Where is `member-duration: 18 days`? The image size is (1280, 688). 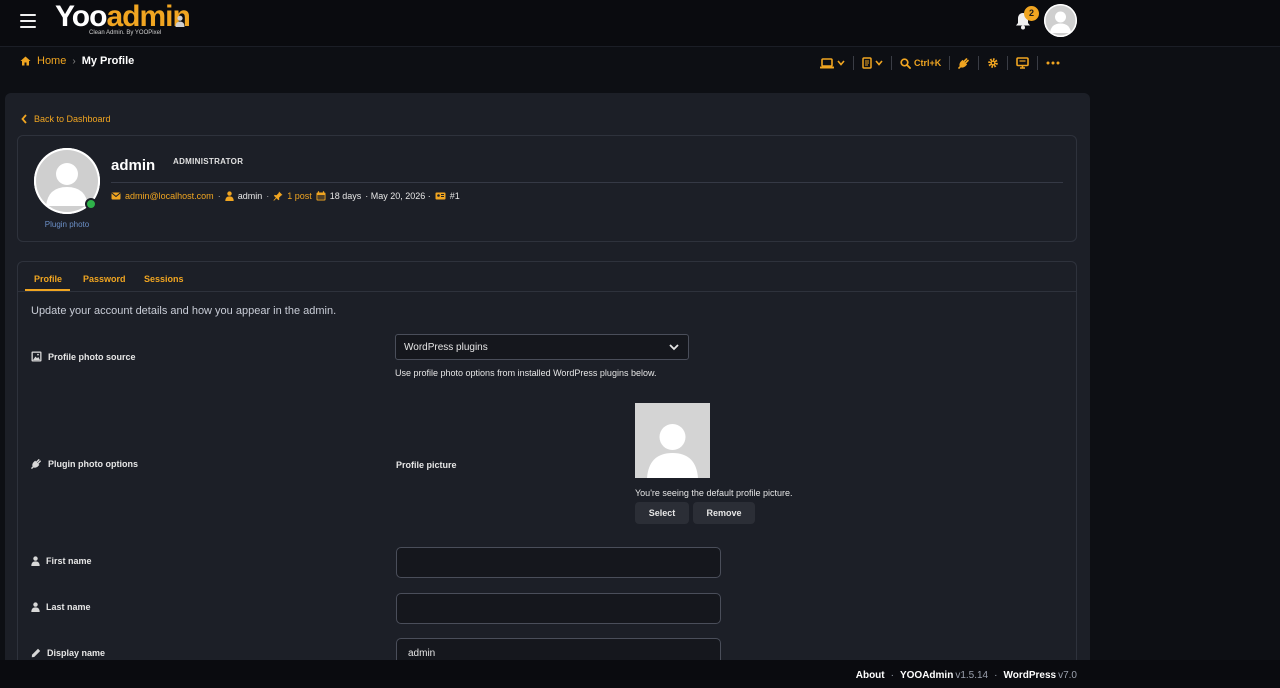
member-duration: 18 days is located at coordinates (345, 196).